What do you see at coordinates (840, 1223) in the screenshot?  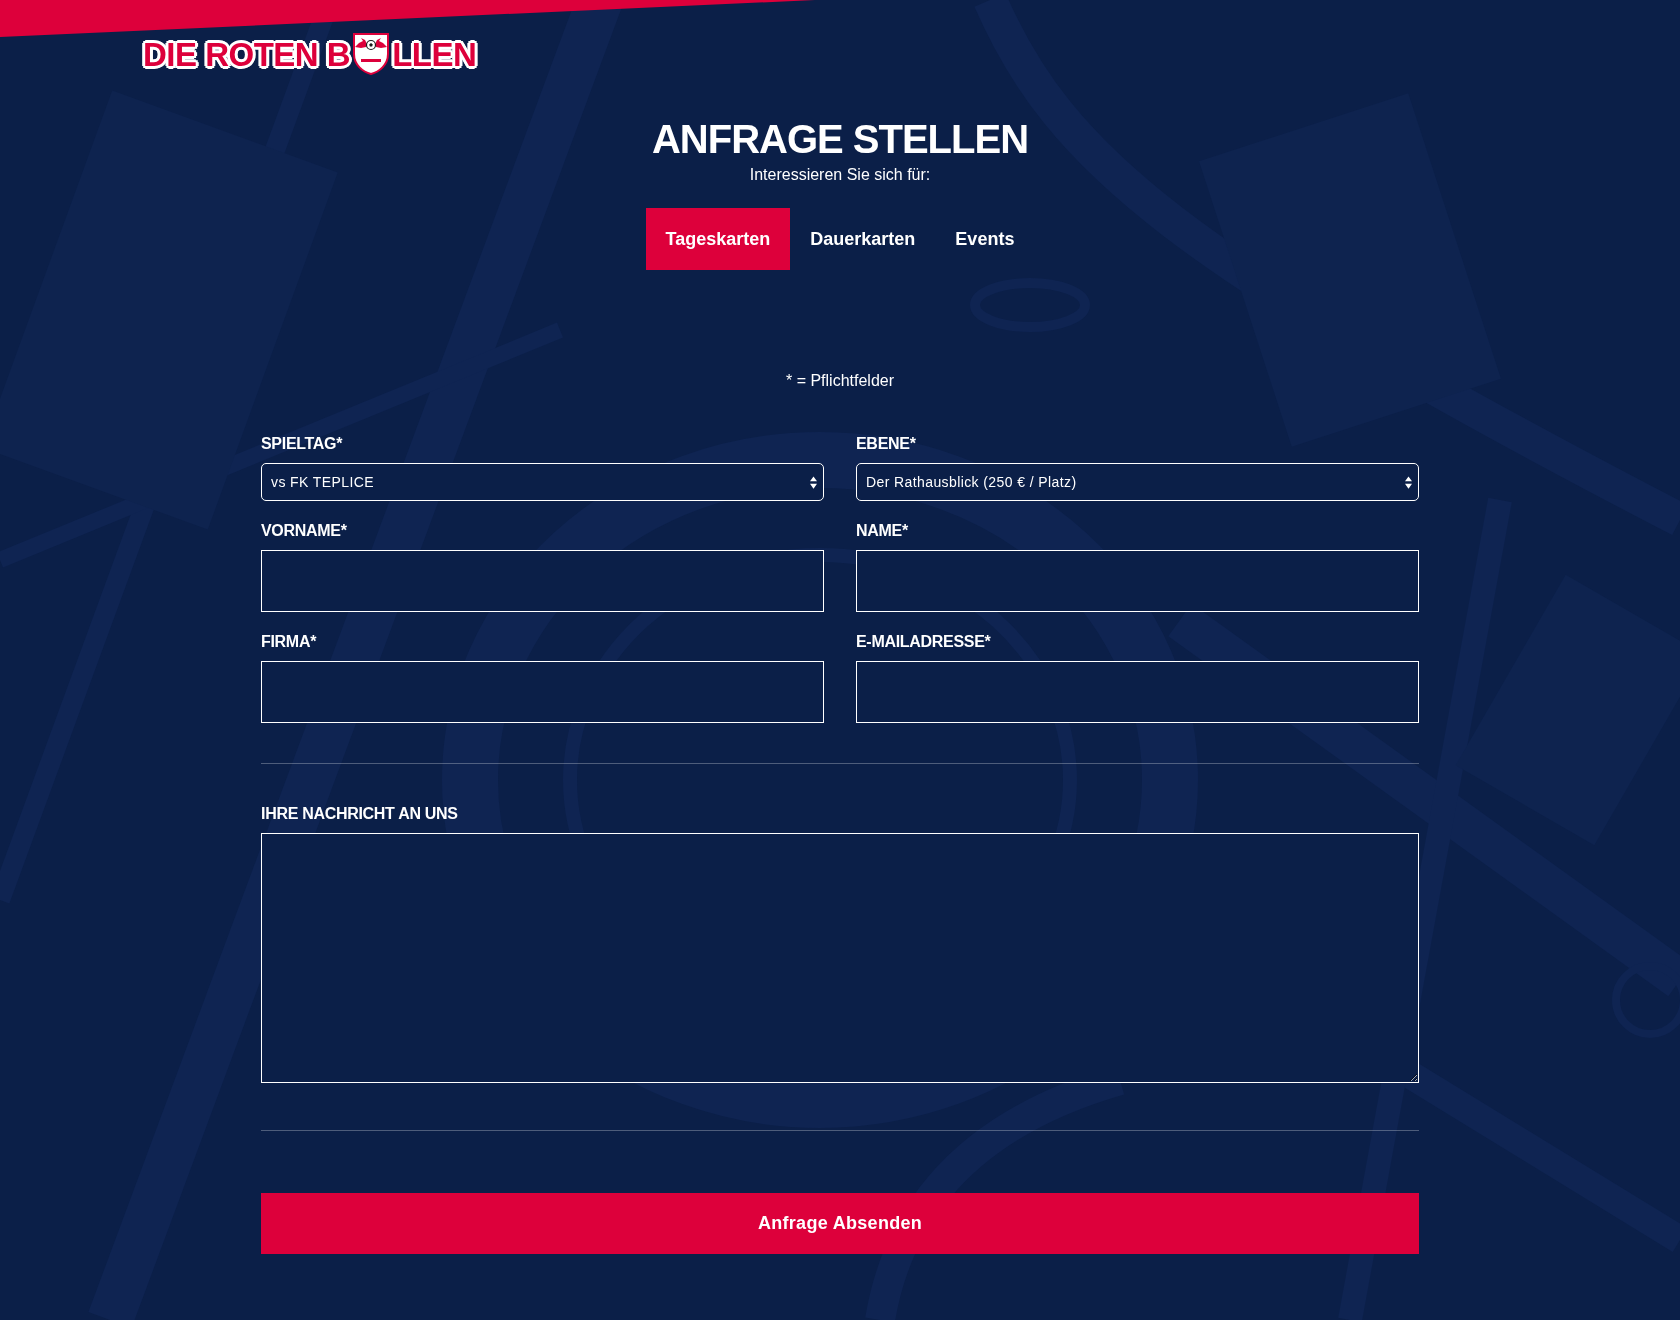 I see `submit-button: Anfrage Absenden` at bounding box center [840, 1223].